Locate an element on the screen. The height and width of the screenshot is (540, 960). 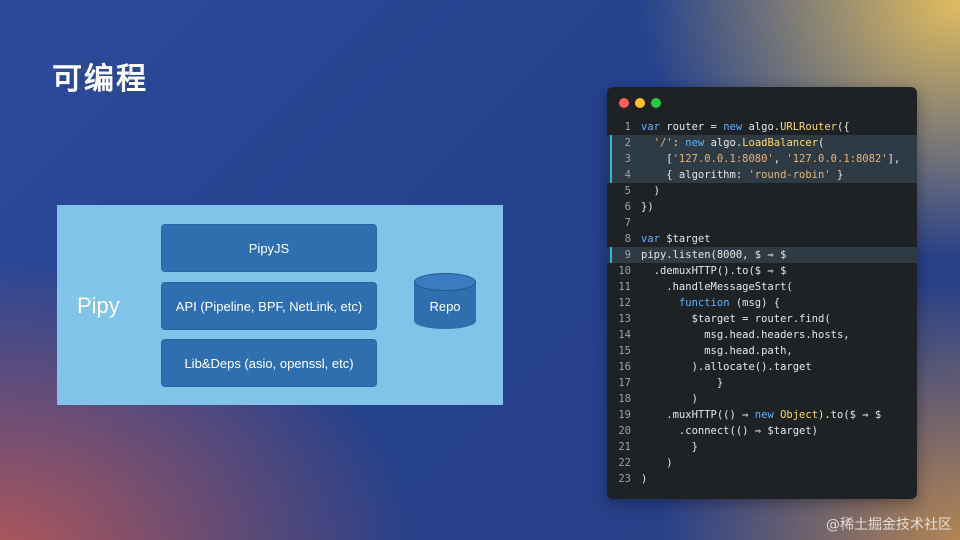
line-number: 22 is located at coordinates (624, 463).